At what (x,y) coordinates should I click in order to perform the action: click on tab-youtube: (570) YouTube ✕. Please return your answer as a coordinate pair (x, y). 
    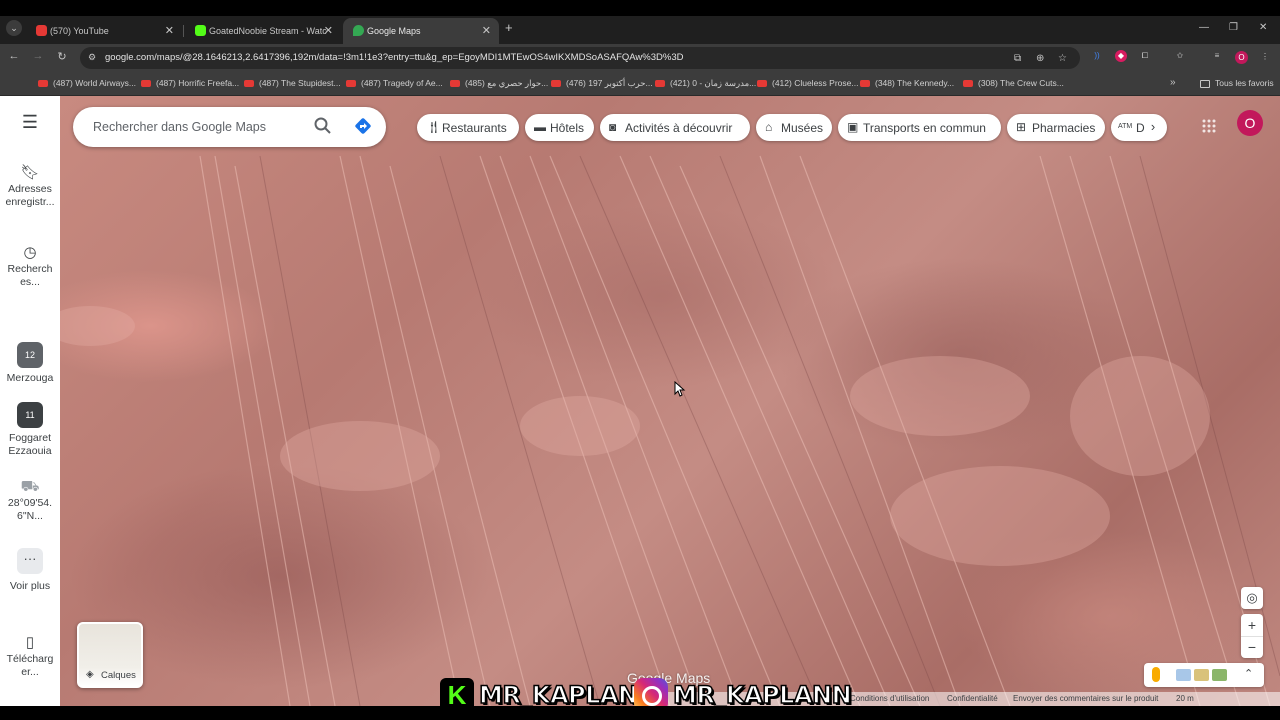
    Looking at the image, I should click on (104, 31).